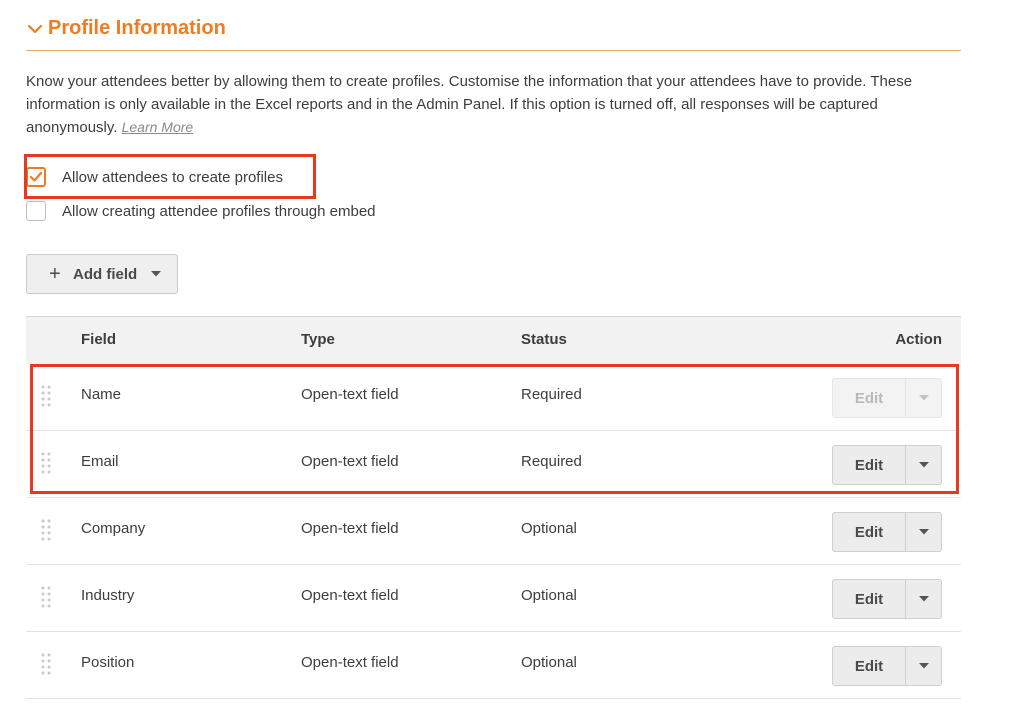 The image size is (1021, 706). I want to click on field-name: Position, so click(108, 662).